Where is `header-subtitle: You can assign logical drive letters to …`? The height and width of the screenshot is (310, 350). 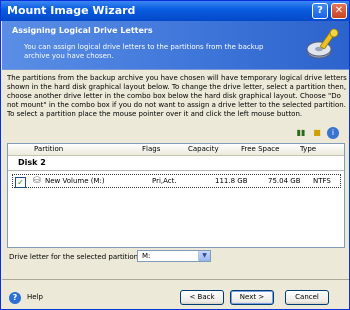 header-subtitle: You can assign logical drive letters to … is located at coordinates (144, 51).